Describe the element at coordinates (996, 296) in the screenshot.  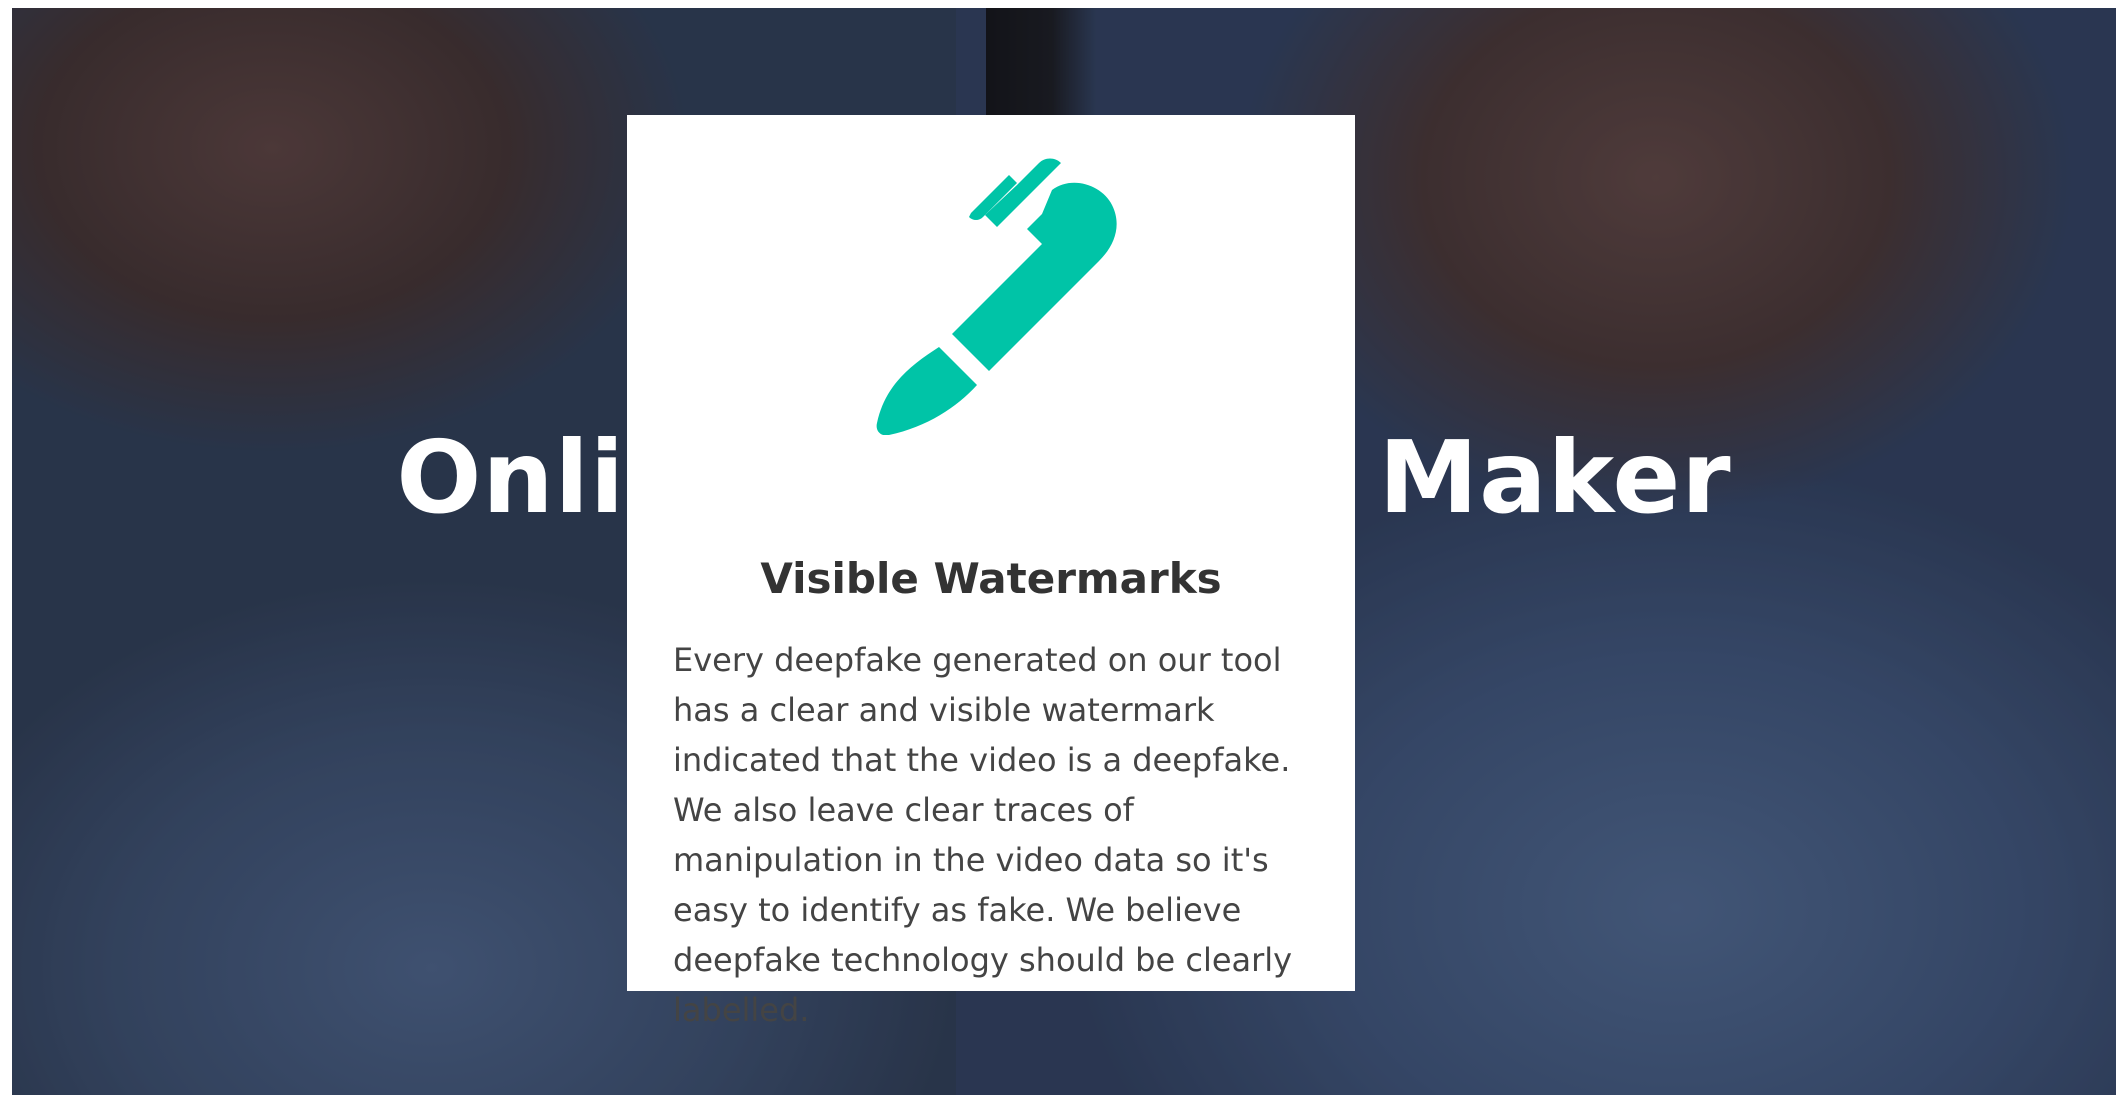
I see `pen-icon` at that location.